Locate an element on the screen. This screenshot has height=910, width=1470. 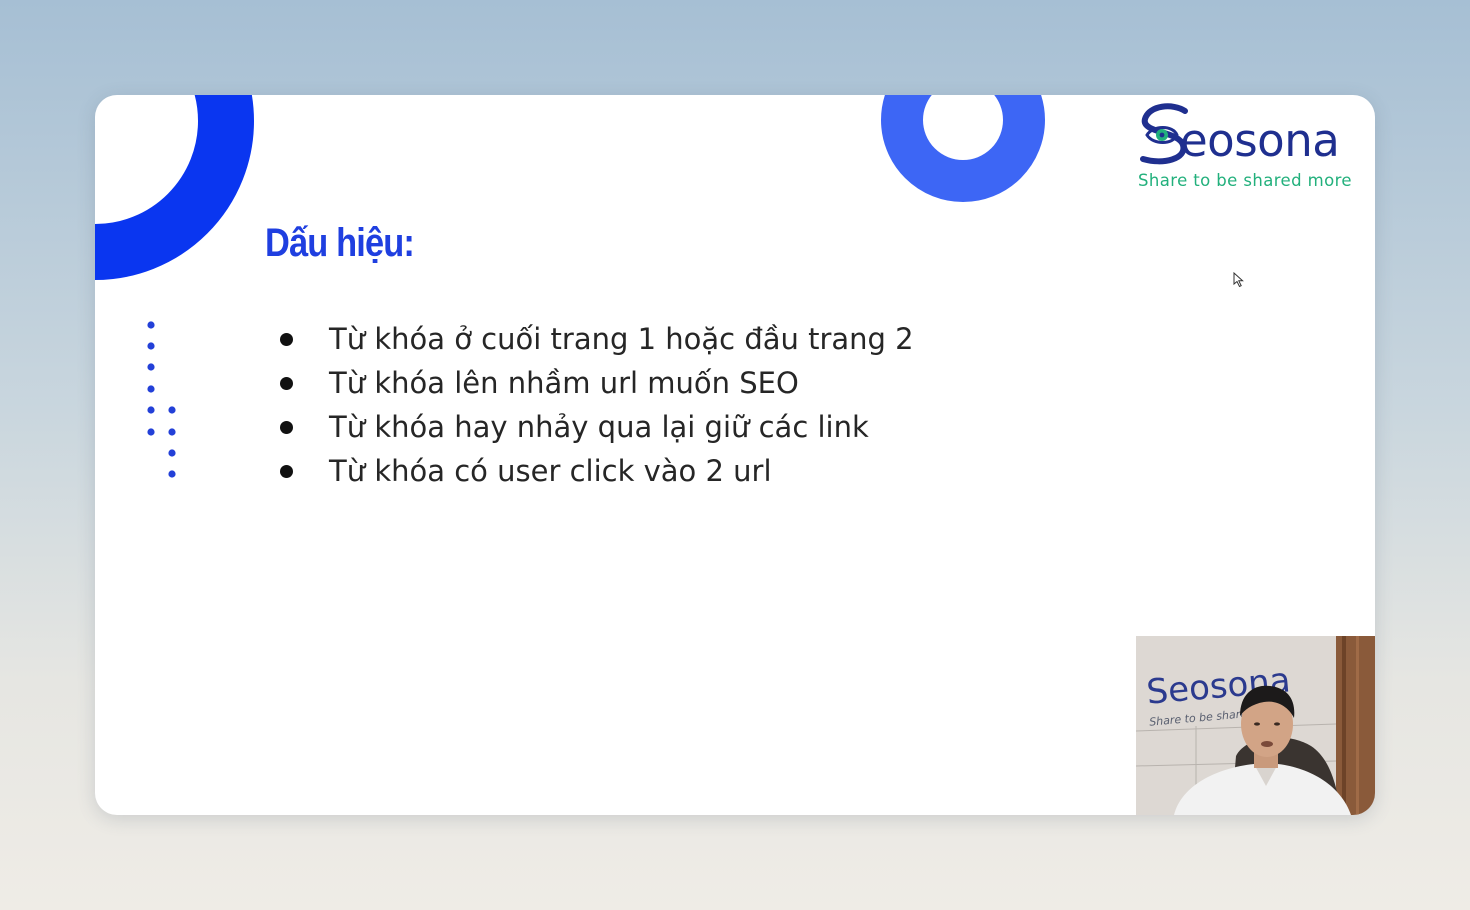
logo-wordmark: eosona is located at coordinates (1260, 140).